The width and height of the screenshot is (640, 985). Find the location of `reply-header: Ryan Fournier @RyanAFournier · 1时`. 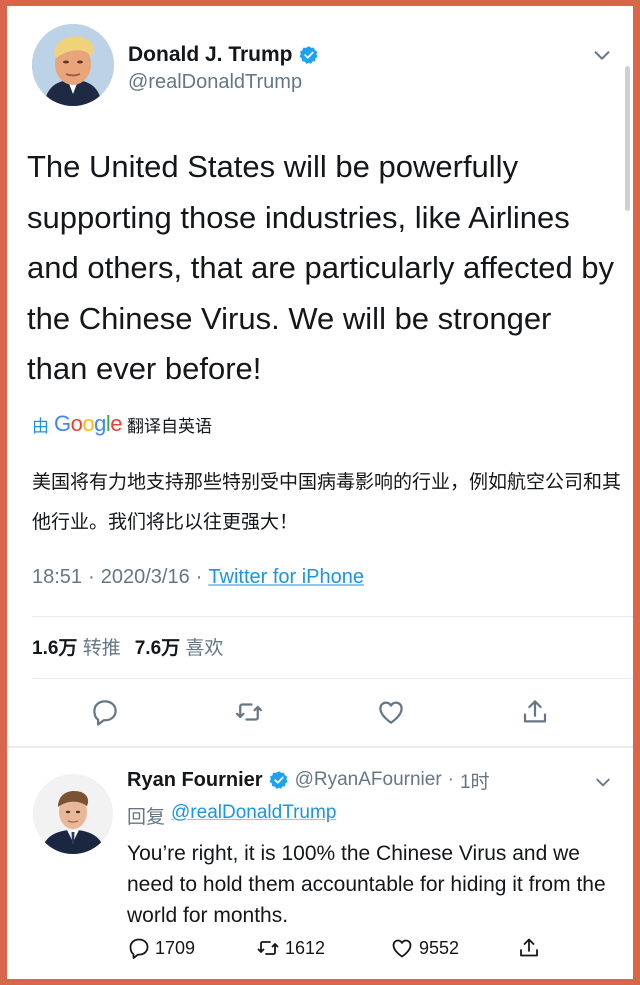

reply-header: Ryan Fournier @RyanAFournier · 1时 is located at coordinates (370, 780).